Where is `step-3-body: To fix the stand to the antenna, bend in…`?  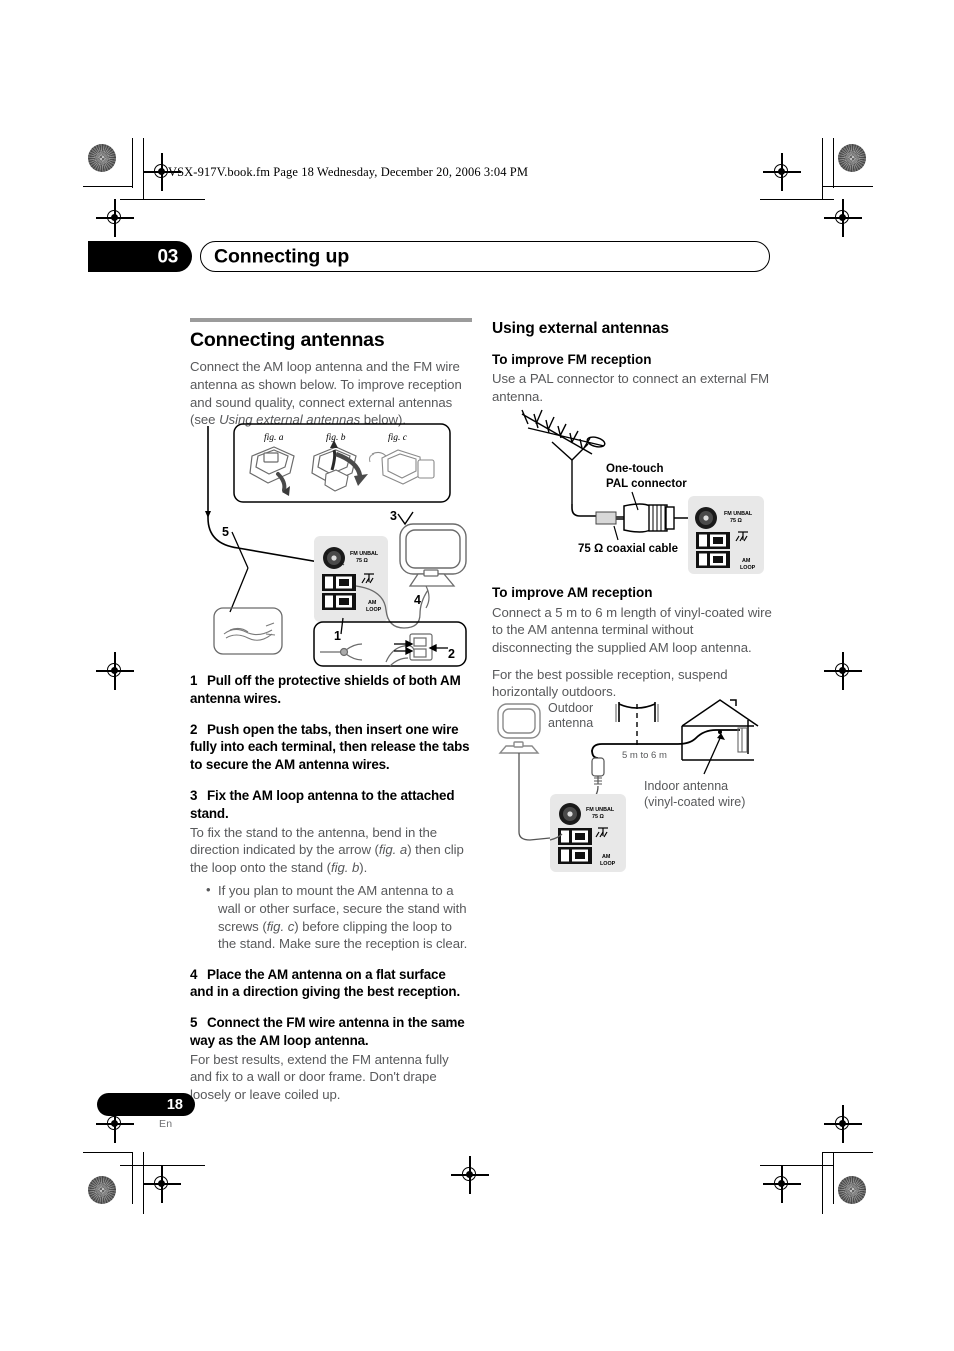 step-3-body: To fix the stand to the antenna, bend in… is located at coordinates (331, 850).